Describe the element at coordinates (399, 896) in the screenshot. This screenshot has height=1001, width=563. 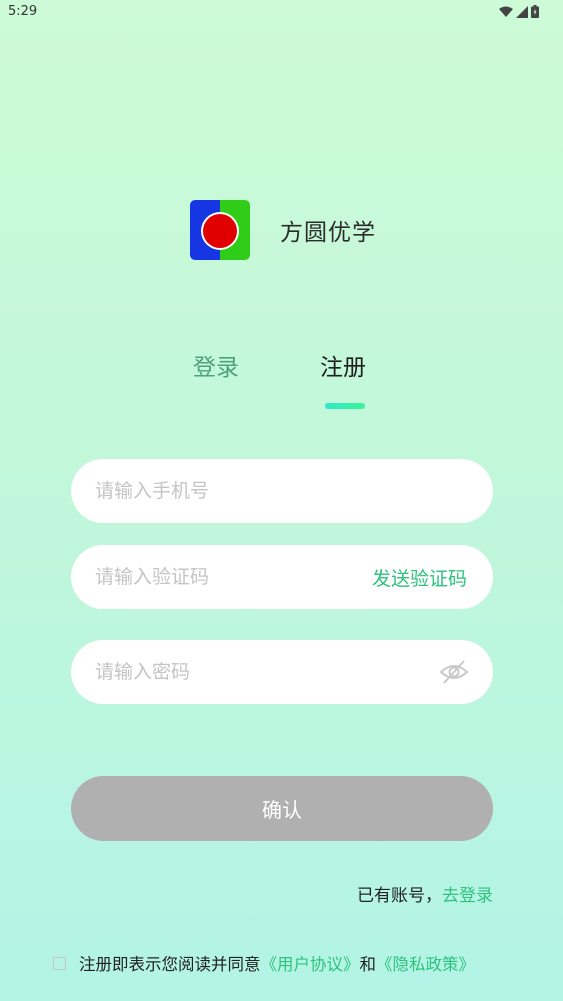
I see `have-account-text: 已有账号，` at that location.